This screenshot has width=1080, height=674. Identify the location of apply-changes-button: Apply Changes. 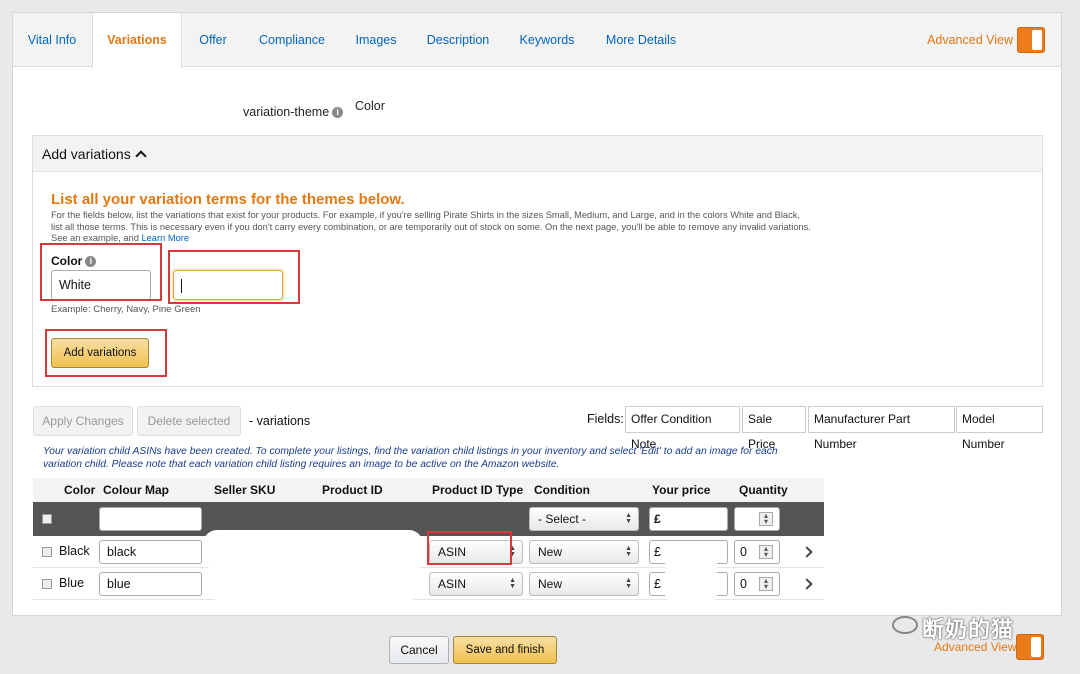
(83, 421).